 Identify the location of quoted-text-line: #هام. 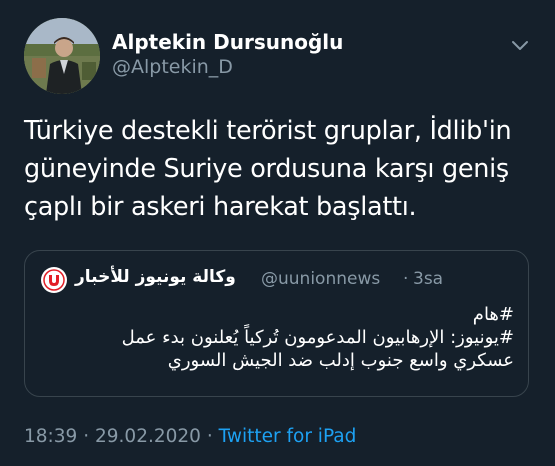
(493, 314).